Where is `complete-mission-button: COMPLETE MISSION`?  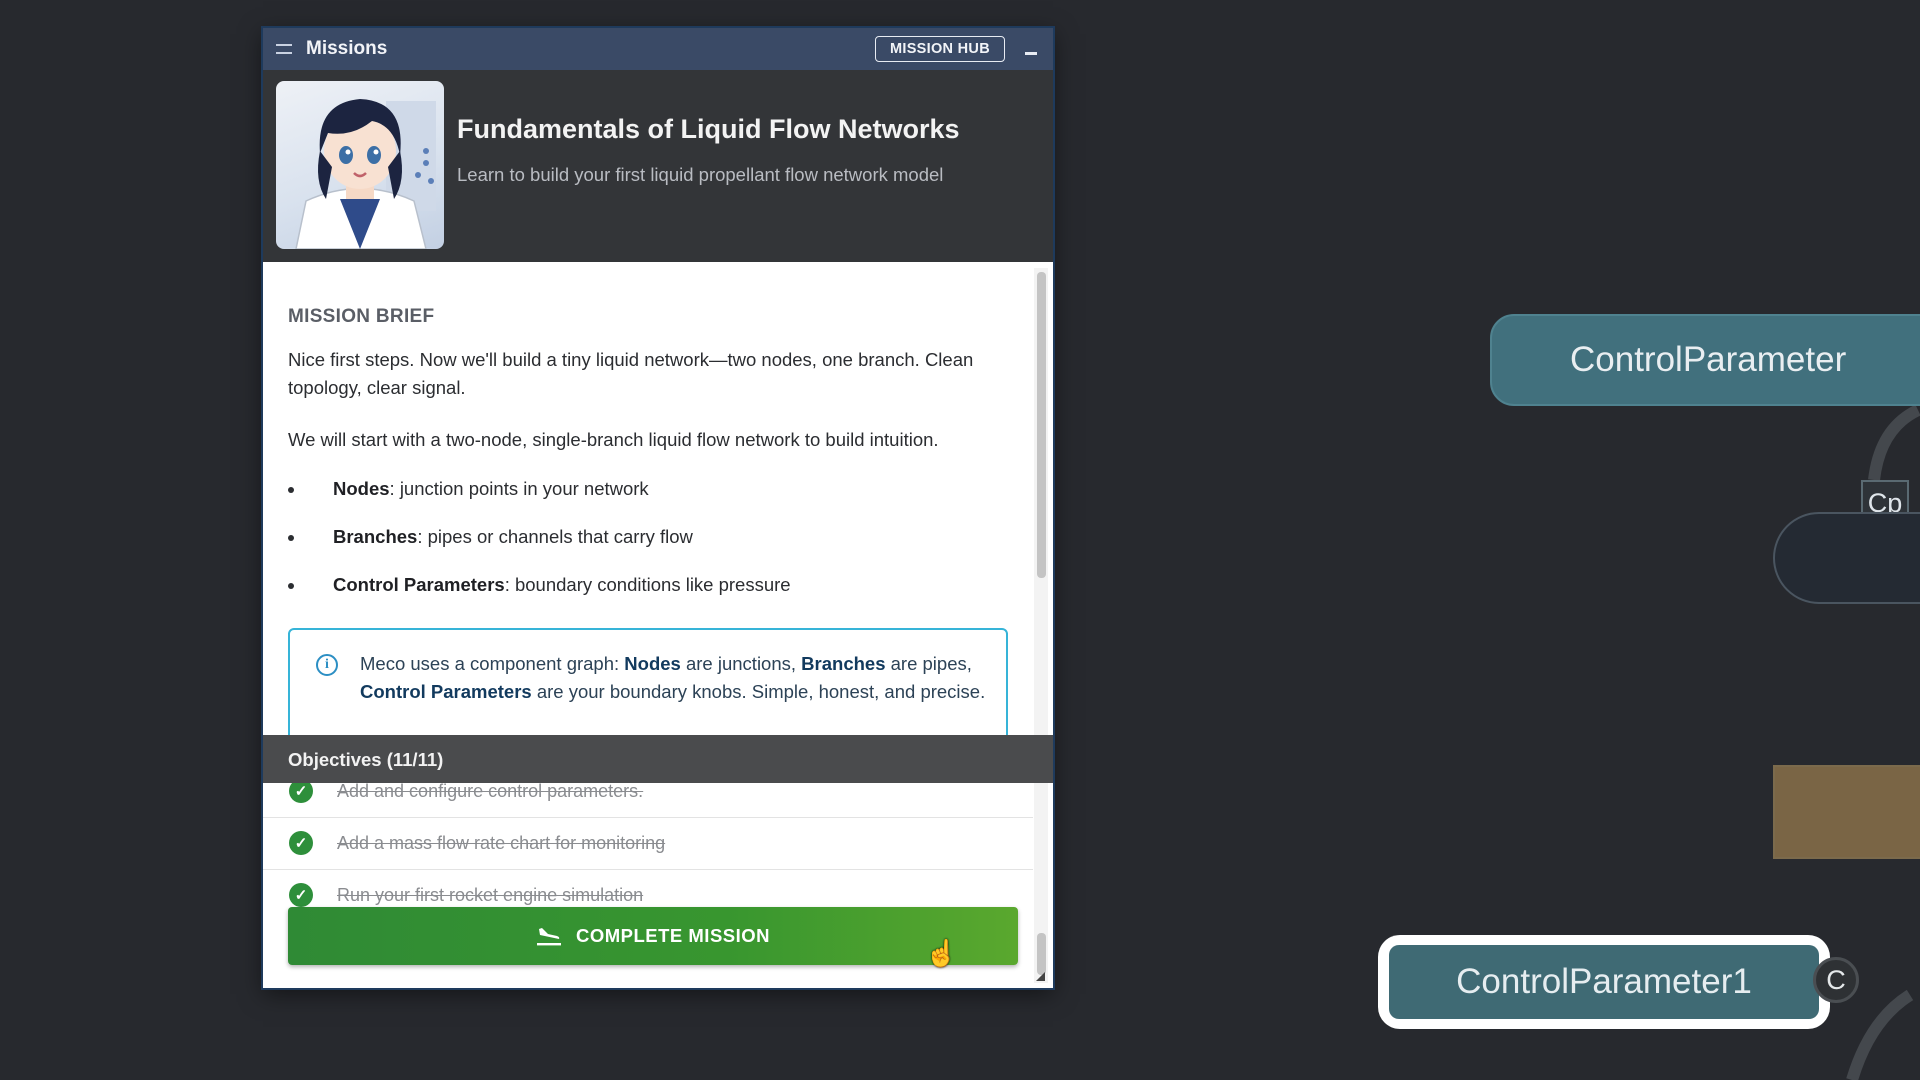
complete-mission-button: COMPLETE MISSION is located at coordinates (653, 936).